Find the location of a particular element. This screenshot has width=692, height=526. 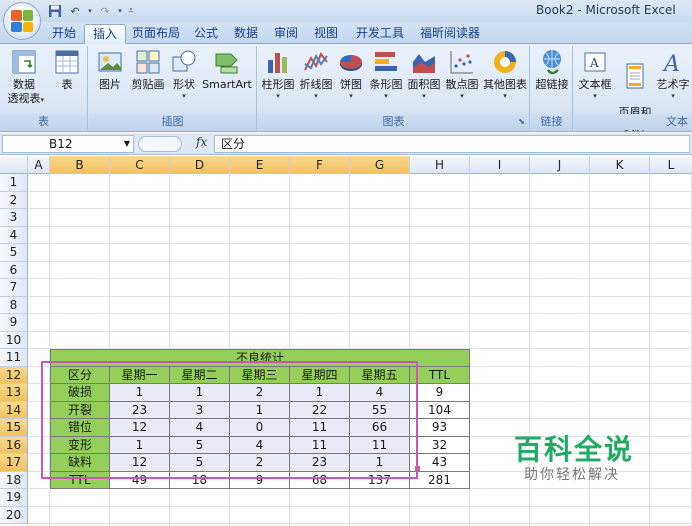

total-value-cell: 9 is located at coordinates (260, 480).